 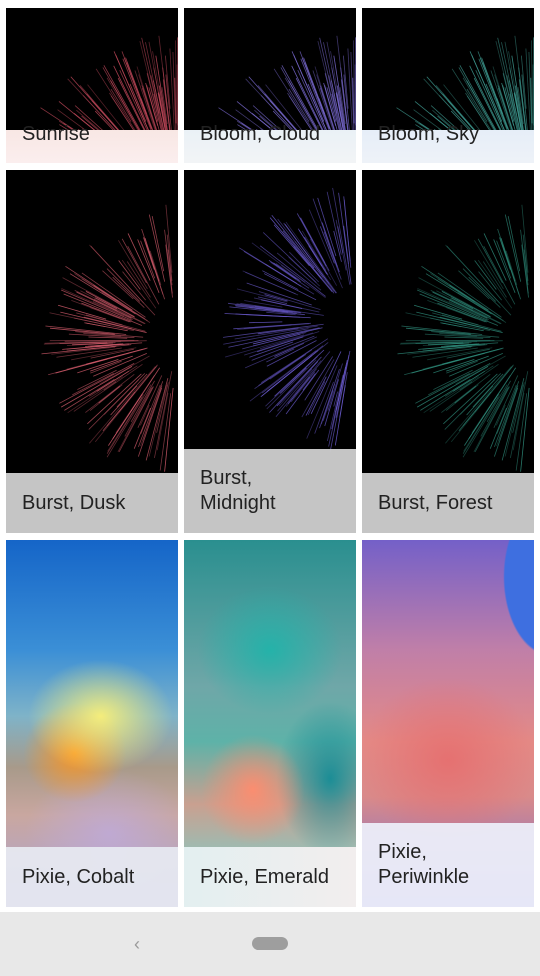 I want to click on wallpaper-tile-pixie-cobalt: Pixie, Cobalt, so click(x=92, y=723).